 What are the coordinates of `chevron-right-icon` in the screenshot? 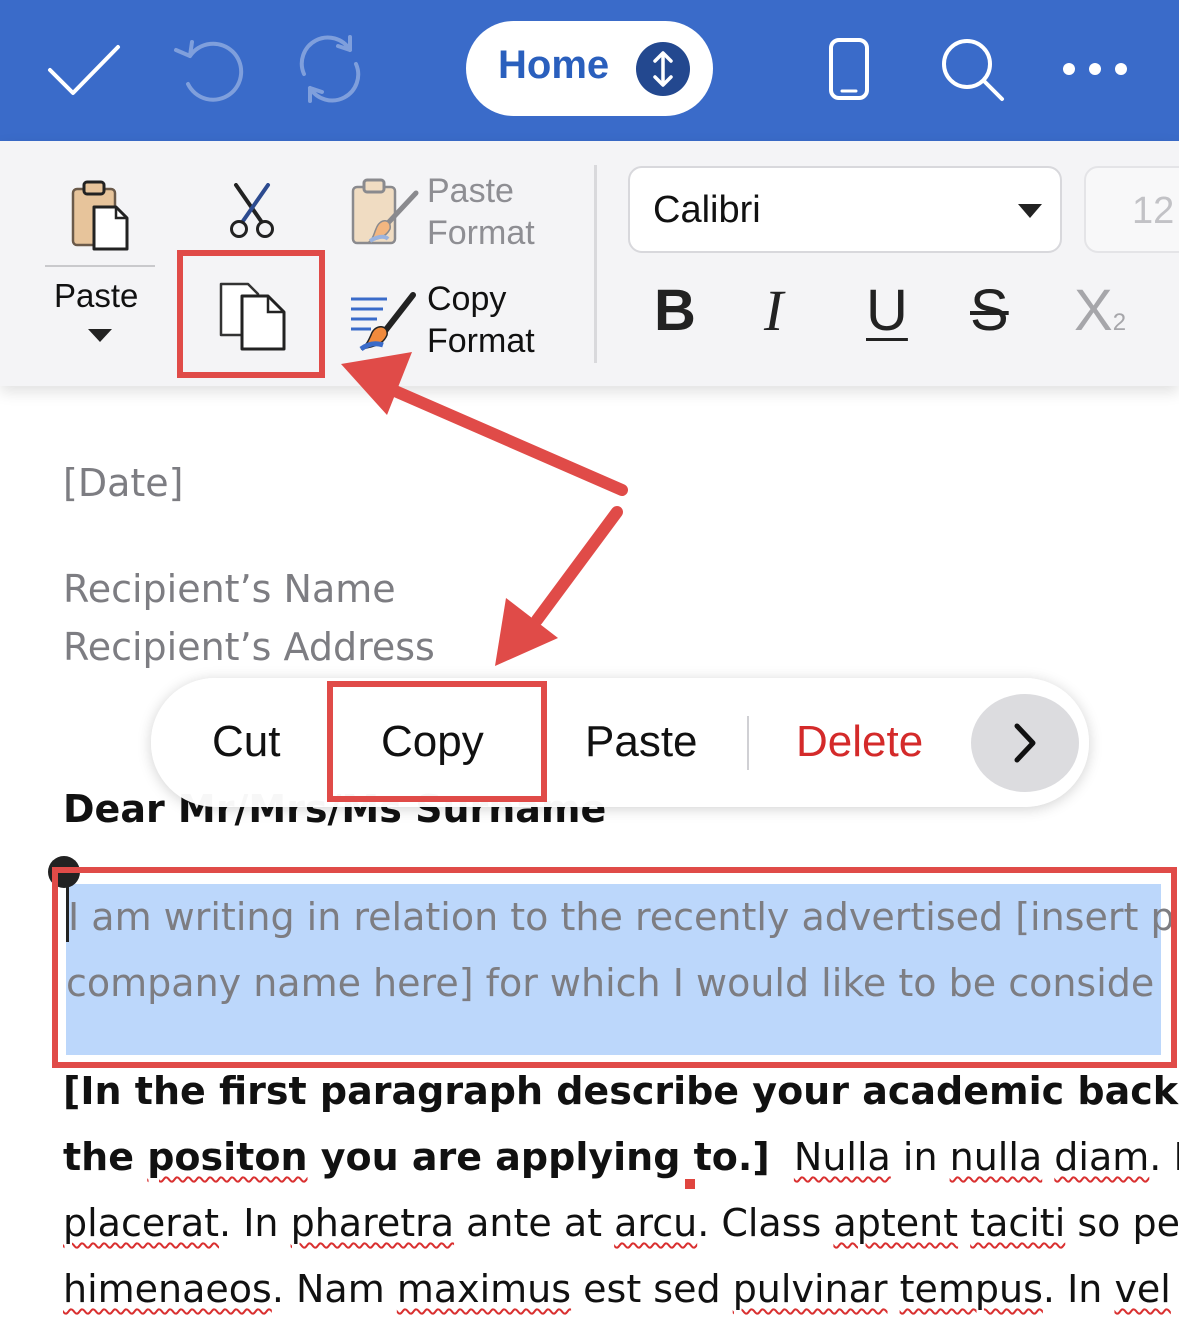 It's located at (1025, 743).